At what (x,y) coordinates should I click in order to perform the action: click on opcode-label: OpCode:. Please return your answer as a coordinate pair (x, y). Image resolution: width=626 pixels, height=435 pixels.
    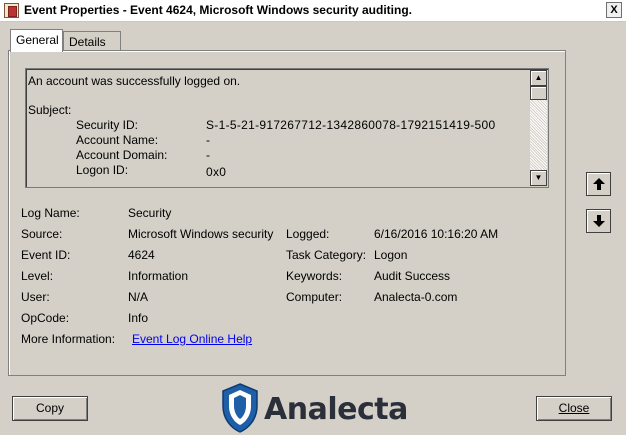
    Looking at the image, I should click on (45, 318).